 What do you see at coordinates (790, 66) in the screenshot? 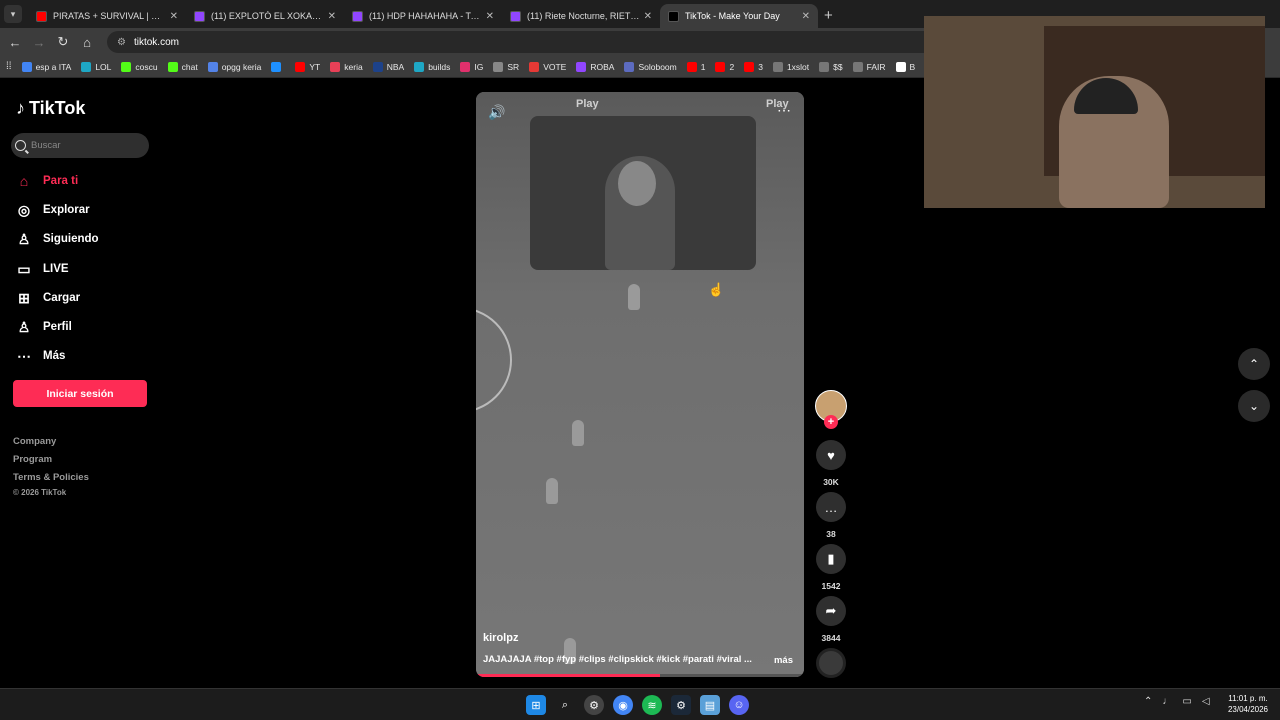
I see `bookmark-item: 1xslot` at bounding box center [790, 66].